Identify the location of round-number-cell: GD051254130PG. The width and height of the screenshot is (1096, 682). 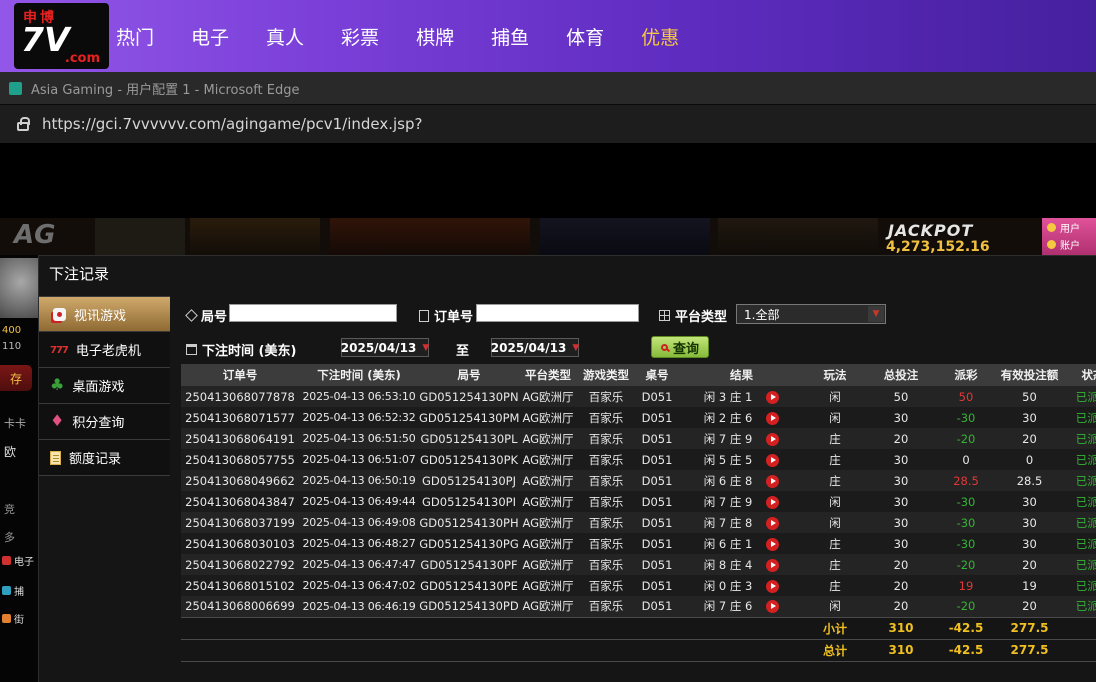
(469, 543).